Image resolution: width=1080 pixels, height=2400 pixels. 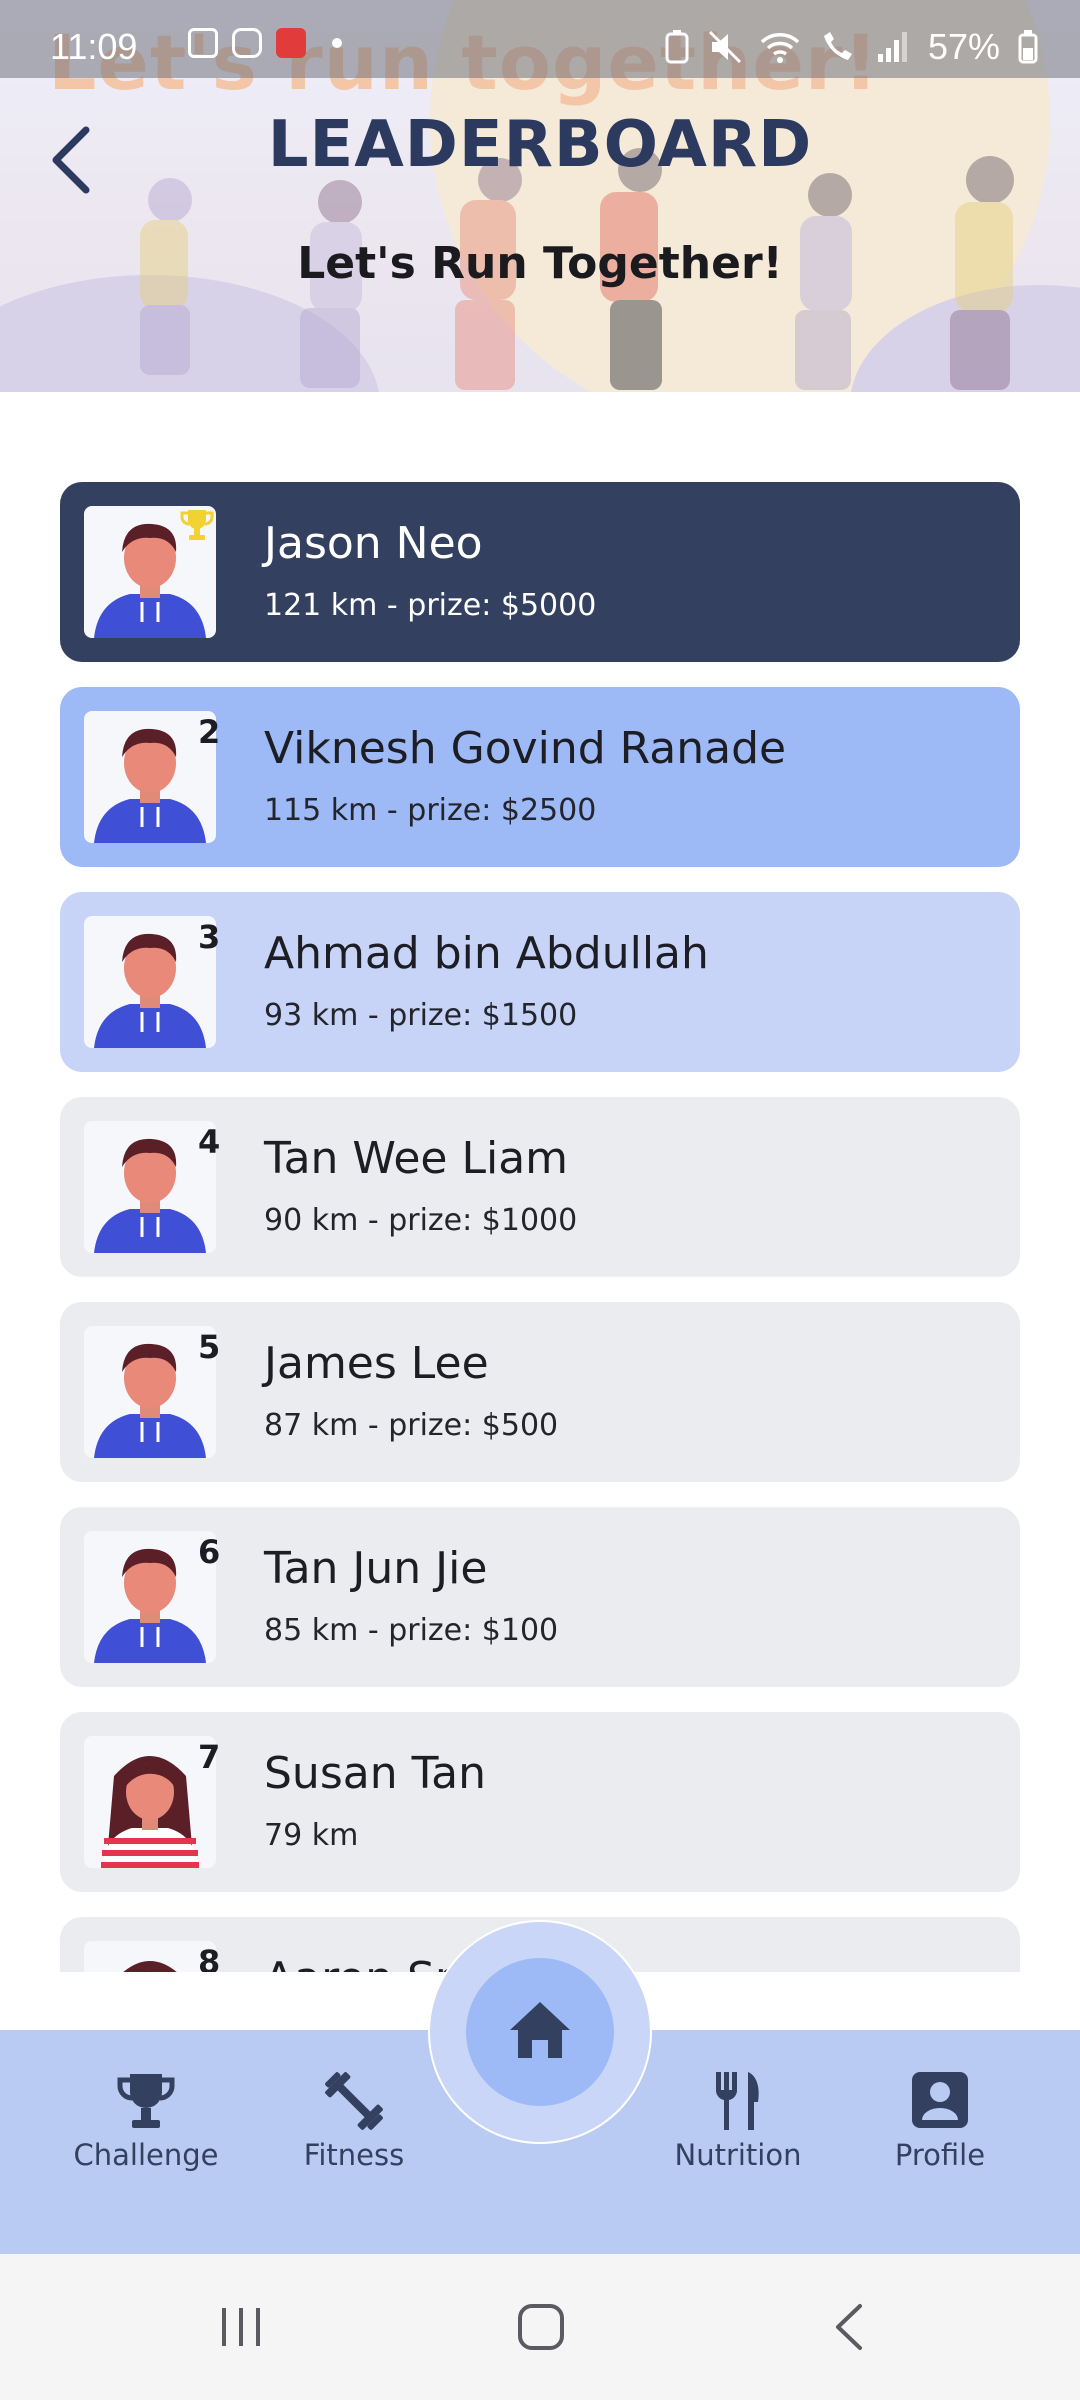 I want to click on recent-apps-button, so click(x=241, y=2329).